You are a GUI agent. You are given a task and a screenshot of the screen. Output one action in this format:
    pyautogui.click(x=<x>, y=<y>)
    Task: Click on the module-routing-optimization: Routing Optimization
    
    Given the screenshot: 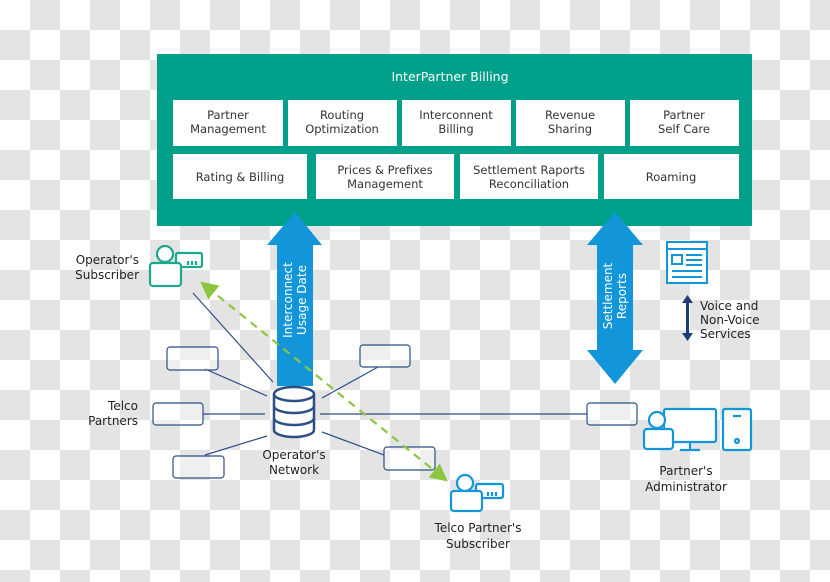 What is the action you would take?
    pyautogui.click(x=342, y=123)
    